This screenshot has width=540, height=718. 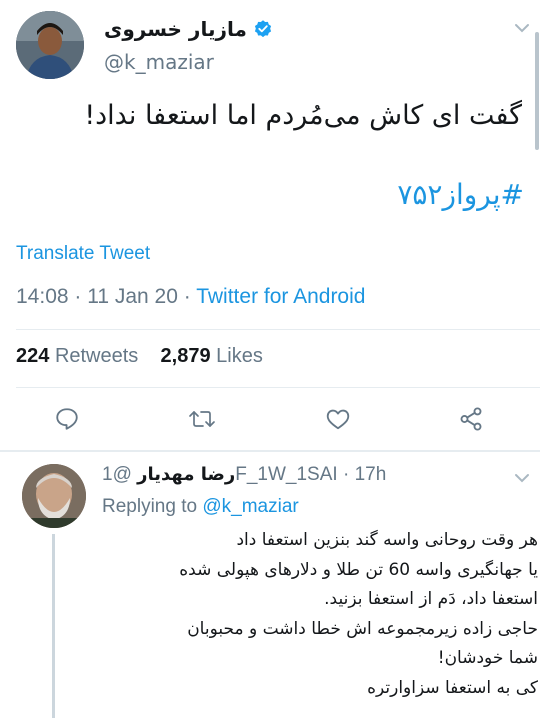 I want to click on retweet-button, so click(x=202, y=419).